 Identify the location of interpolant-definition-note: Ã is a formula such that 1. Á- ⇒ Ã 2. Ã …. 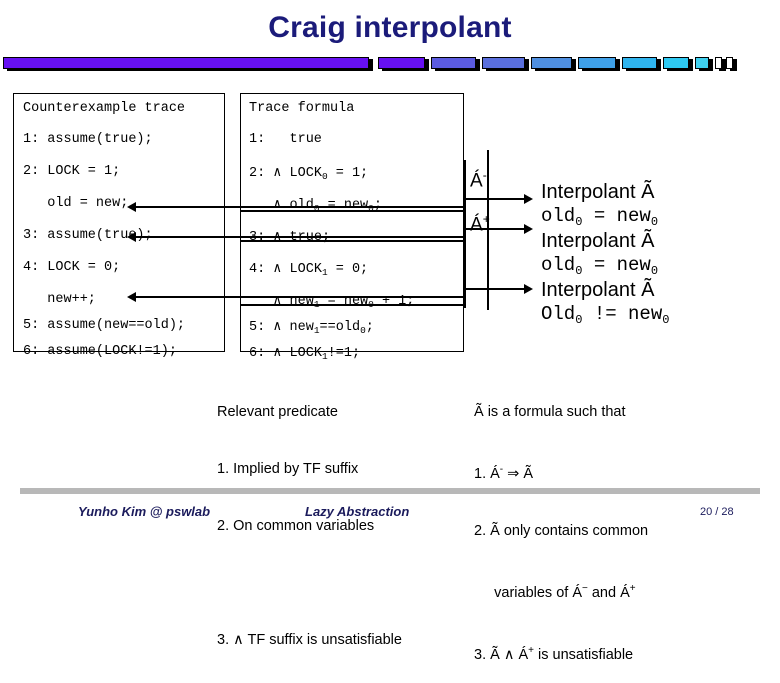
(561, 524).